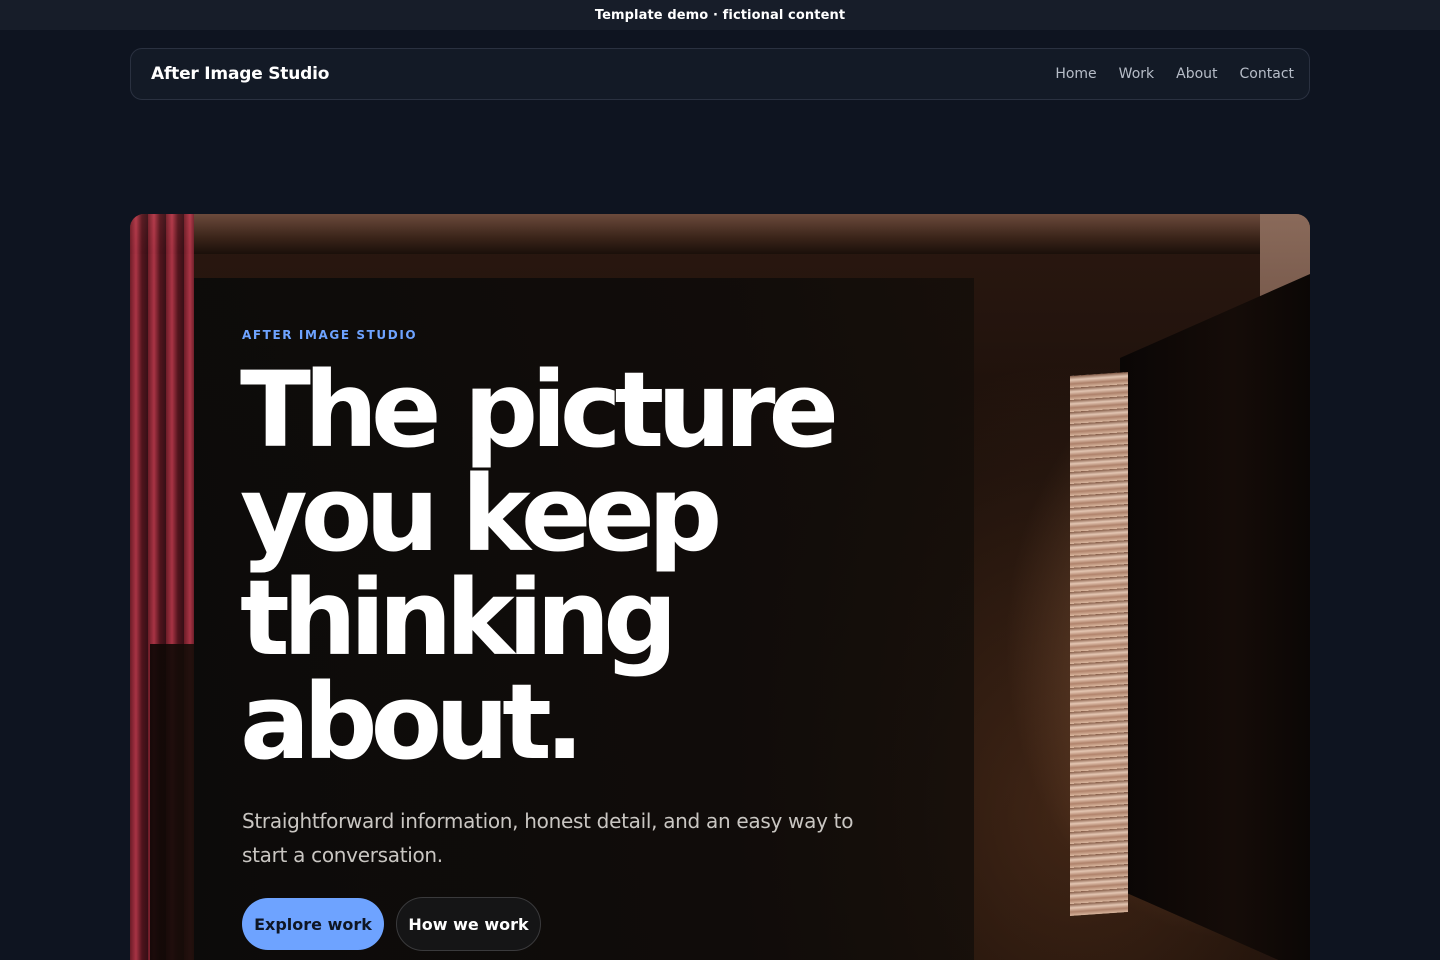 Image resolution: width=1440 pixels, height=960 pixels. What do you see at coordinates (539, 410) in the screenshot?
I see `headline-line: The picture` at bounding box center [539, 410].